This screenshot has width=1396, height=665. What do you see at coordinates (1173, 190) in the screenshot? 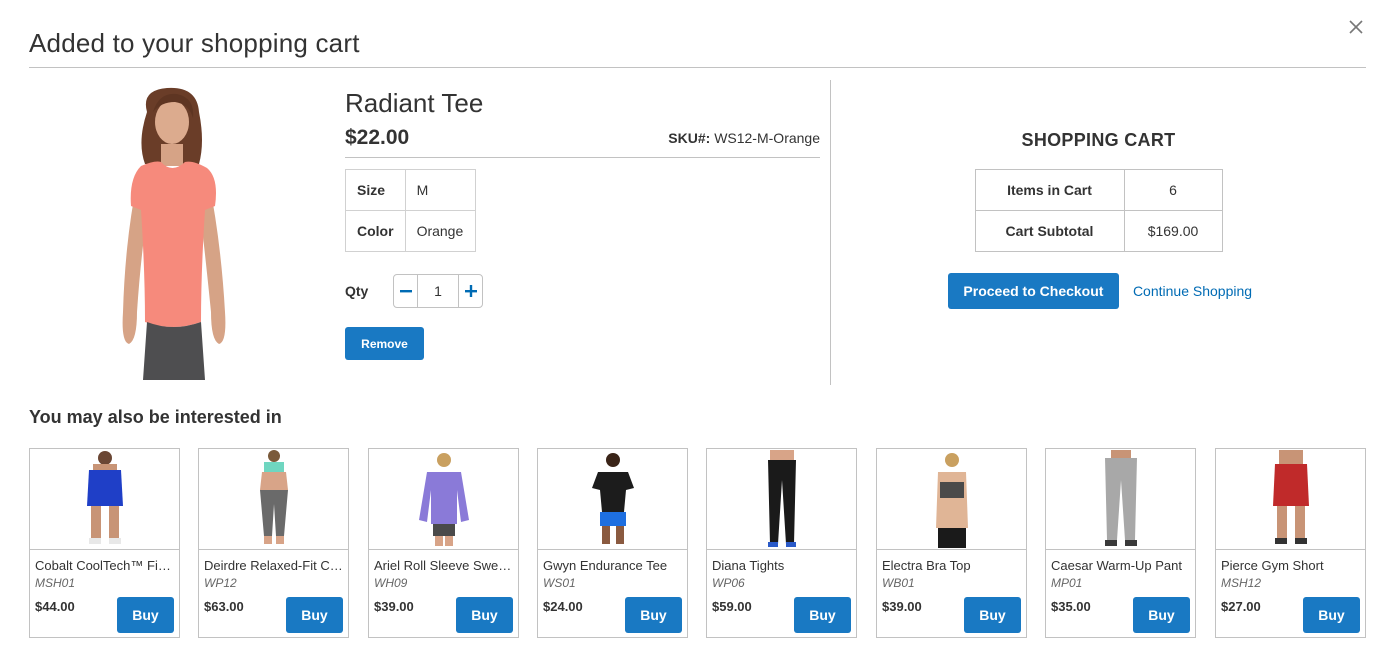
I see `cart-row-value: 6` at bounding box center [1173, 190].